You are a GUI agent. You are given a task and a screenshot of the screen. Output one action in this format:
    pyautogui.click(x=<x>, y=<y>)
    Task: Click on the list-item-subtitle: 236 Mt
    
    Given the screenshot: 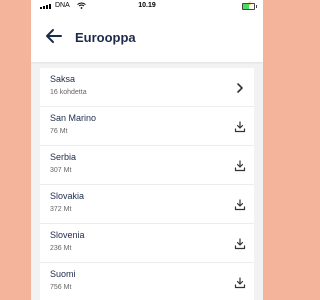 What is the action you would take?
    pyautogui.click(x=61, y=248)
    